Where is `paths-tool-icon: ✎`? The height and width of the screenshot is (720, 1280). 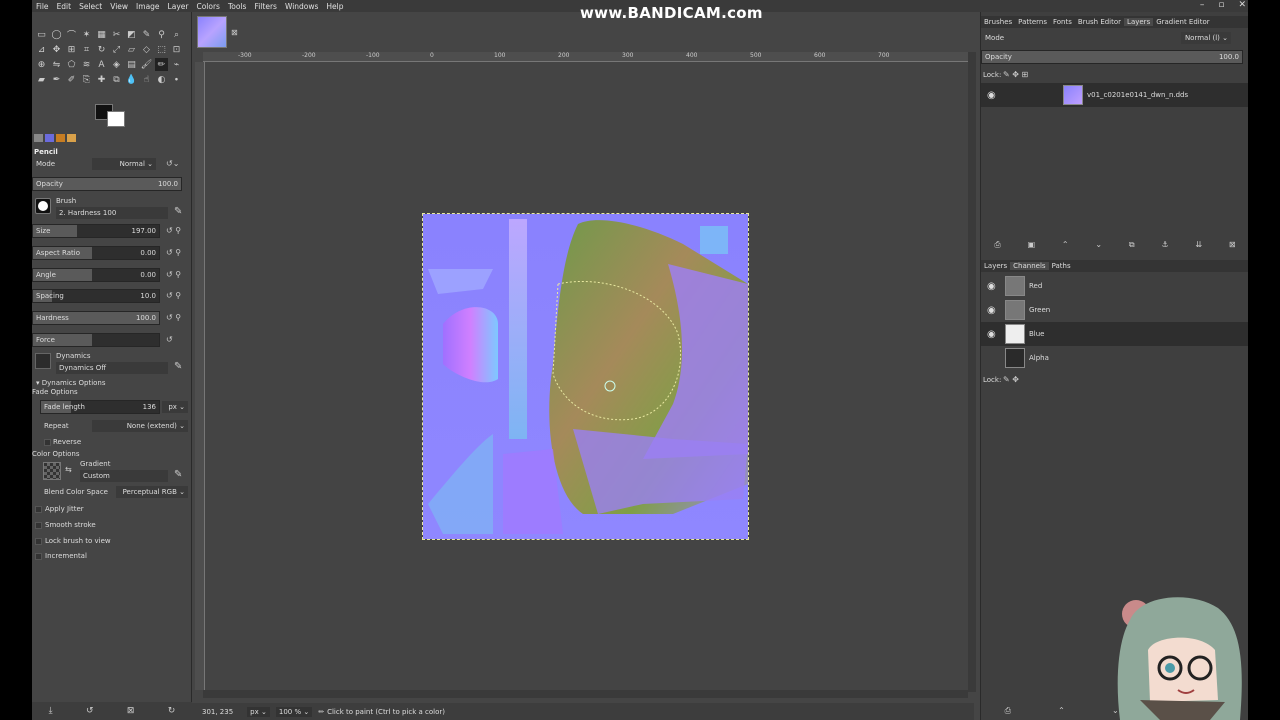
paths-tool-icon: ✎ is located at coordinates (146, 34).